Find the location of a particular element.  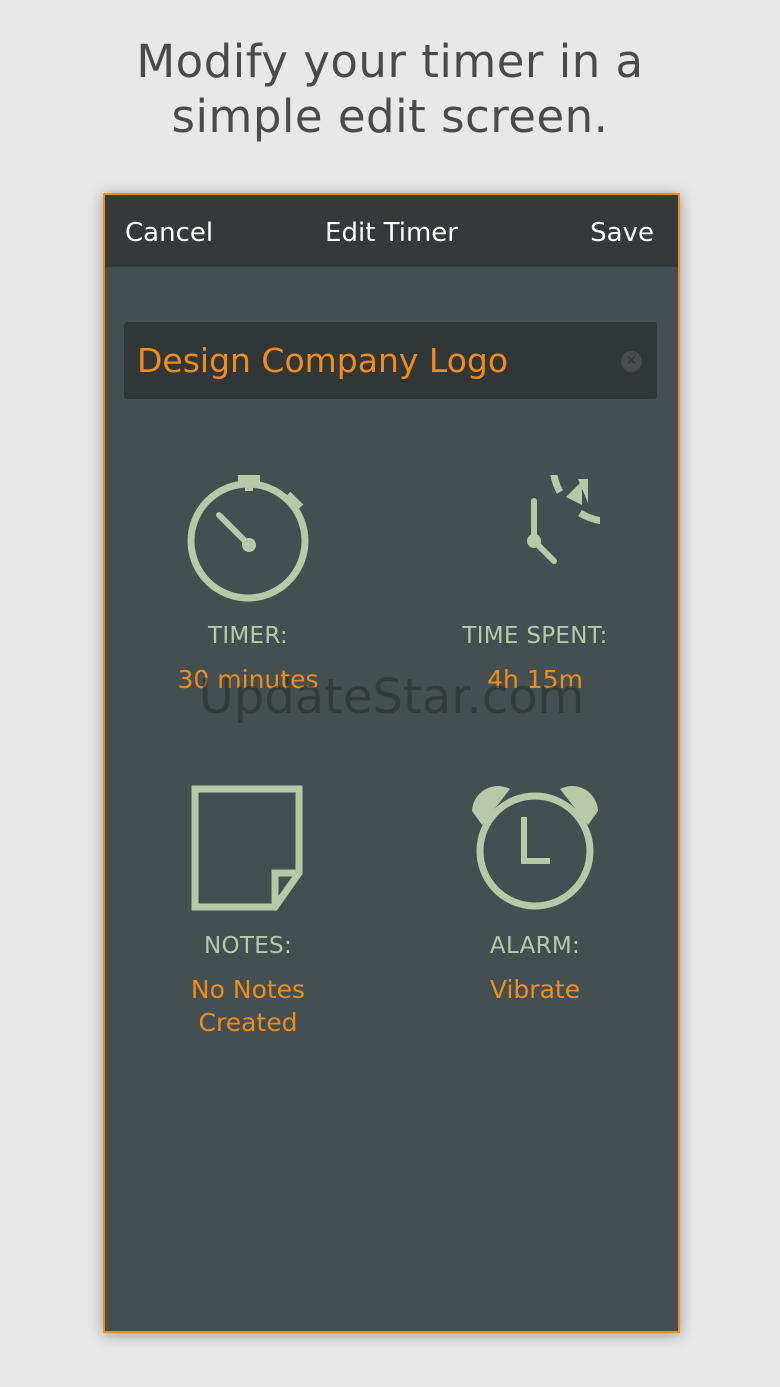

time-spent-label: TIME SPENT: is located at coordinates (535, 636).